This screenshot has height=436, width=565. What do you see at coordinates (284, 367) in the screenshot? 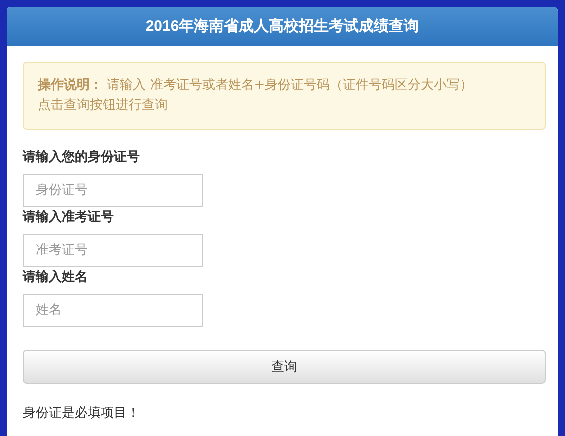
I see `query-button: 查询` at bounding box center [284, 367].